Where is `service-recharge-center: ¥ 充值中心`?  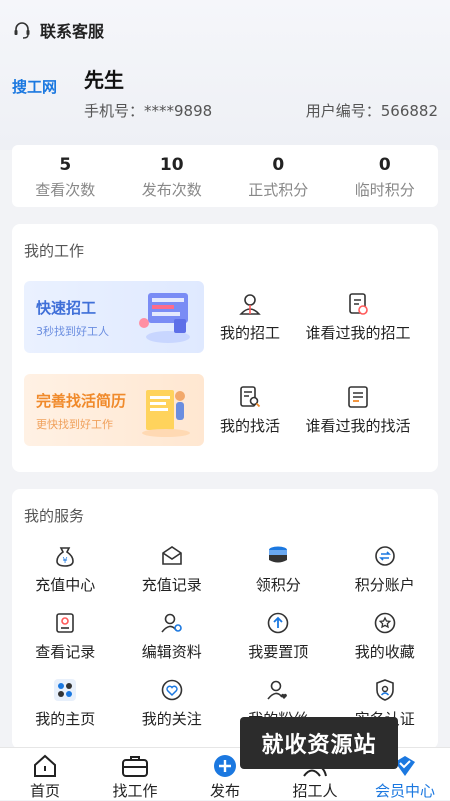 service-recharge-center: ¥ 充值中心 is located at coordinates (65, 569).